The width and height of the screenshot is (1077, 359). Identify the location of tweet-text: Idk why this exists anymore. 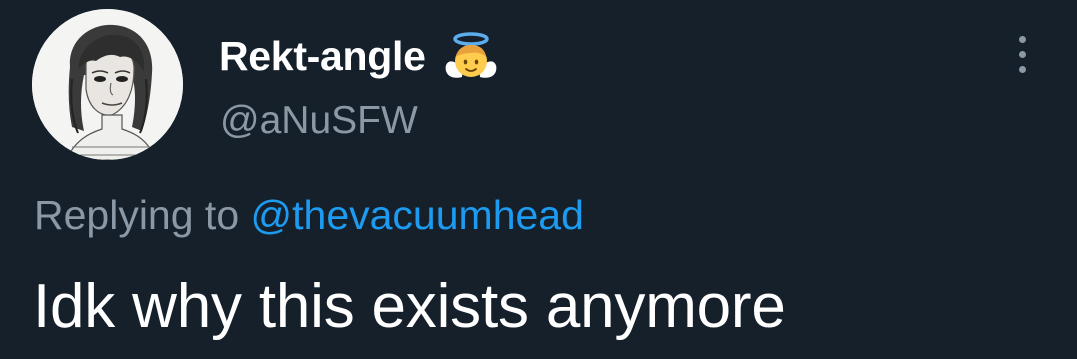
(409, 306).